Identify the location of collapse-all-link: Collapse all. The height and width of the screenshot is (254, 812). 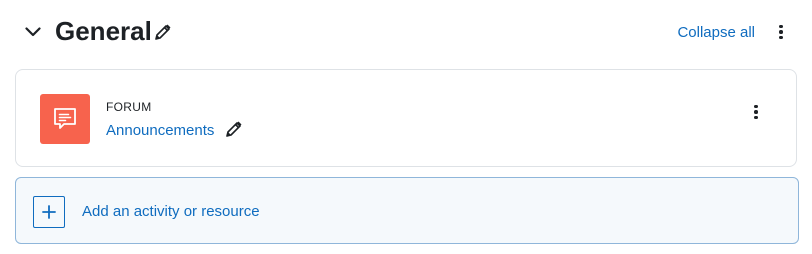
(716, 33).